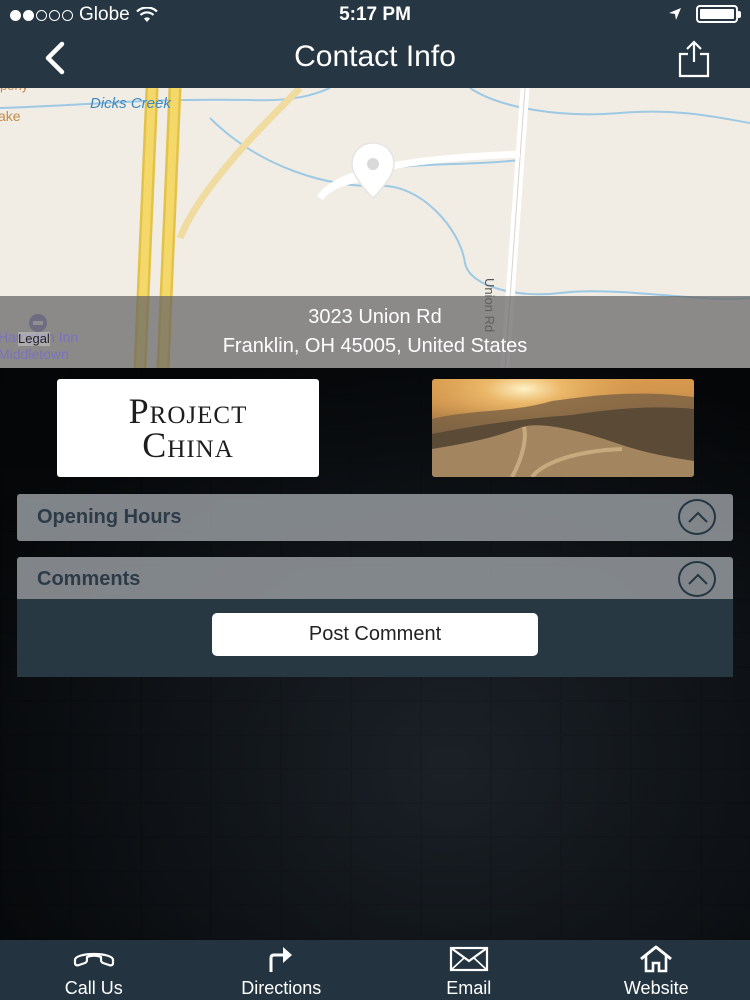 Image resolution: width=750 pixels, height=1000 pixels. What do you see at coordinates (375, 634) in the screenshot?
I see `post-comment-button: Post Comment` at bounding box center [375, 634].